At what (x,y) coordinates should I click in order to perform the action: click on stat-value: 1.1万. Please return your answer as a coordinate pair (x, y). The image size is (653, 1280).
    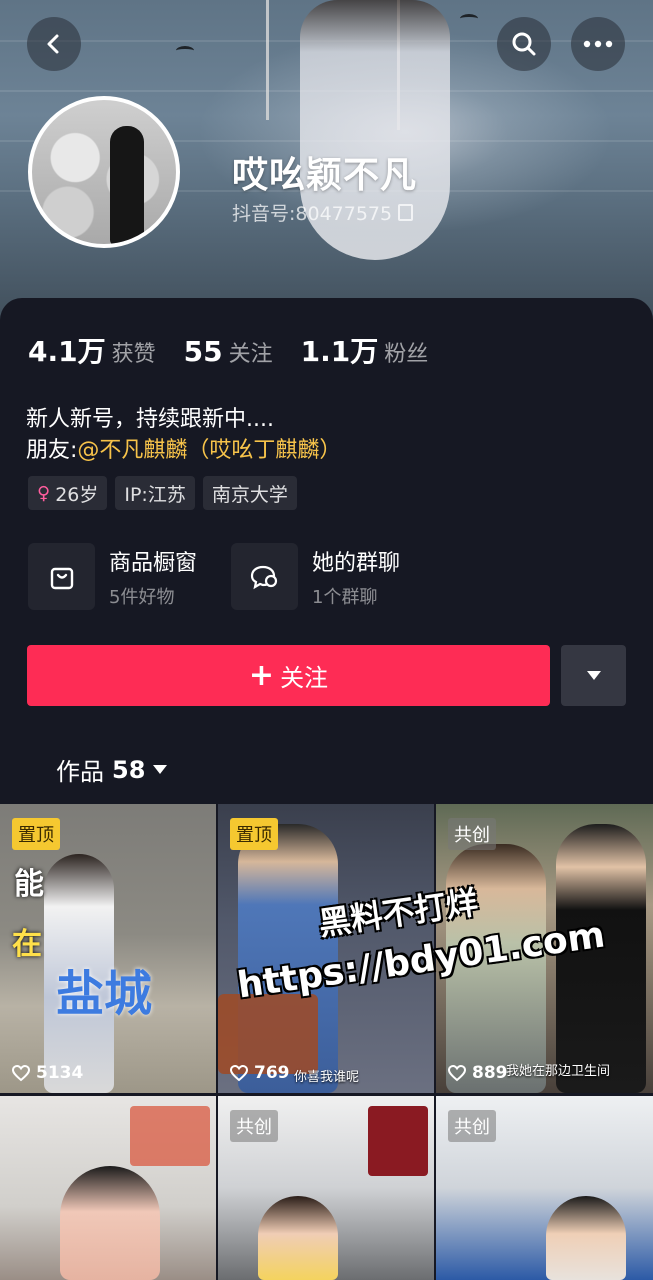
    Looking at the image, I should click on (339, 351).